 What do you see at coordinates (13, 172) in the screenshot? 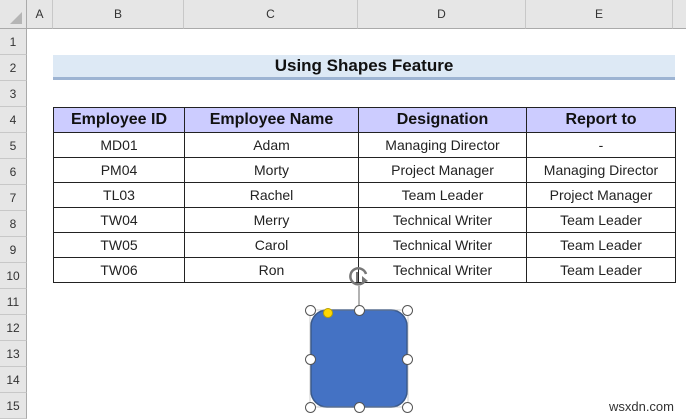
I see `row-header-6: 6` at bounding box center [13, 172].